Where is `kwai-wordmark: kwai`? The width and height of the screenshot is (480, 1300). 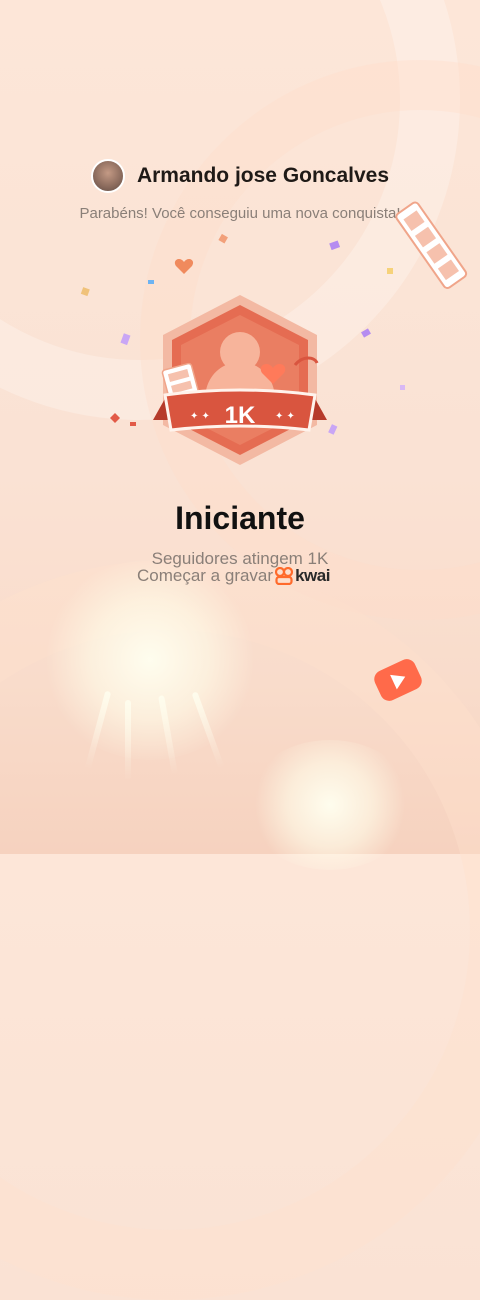
kwai-wordmark: kwai is located at coordinates (312, 575).